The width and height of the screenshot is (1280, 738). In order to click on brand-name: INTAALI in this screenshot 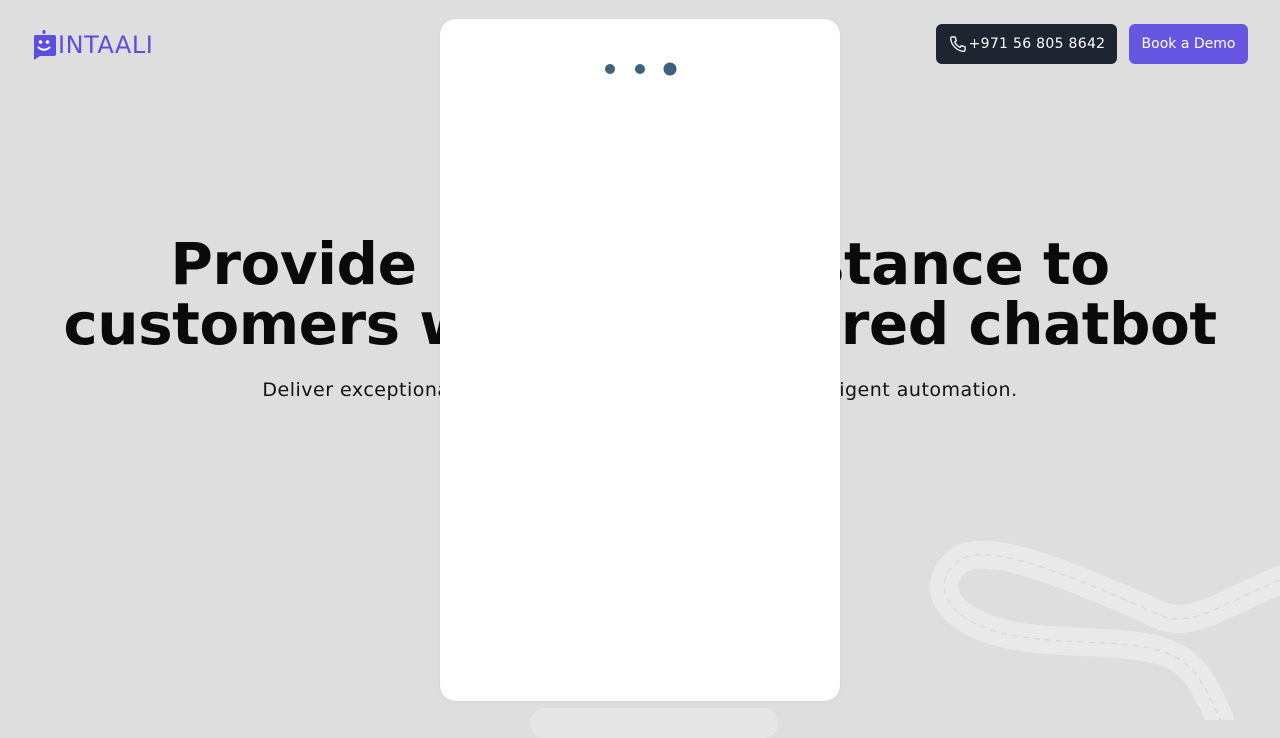, I will do `click(106, 45)`.